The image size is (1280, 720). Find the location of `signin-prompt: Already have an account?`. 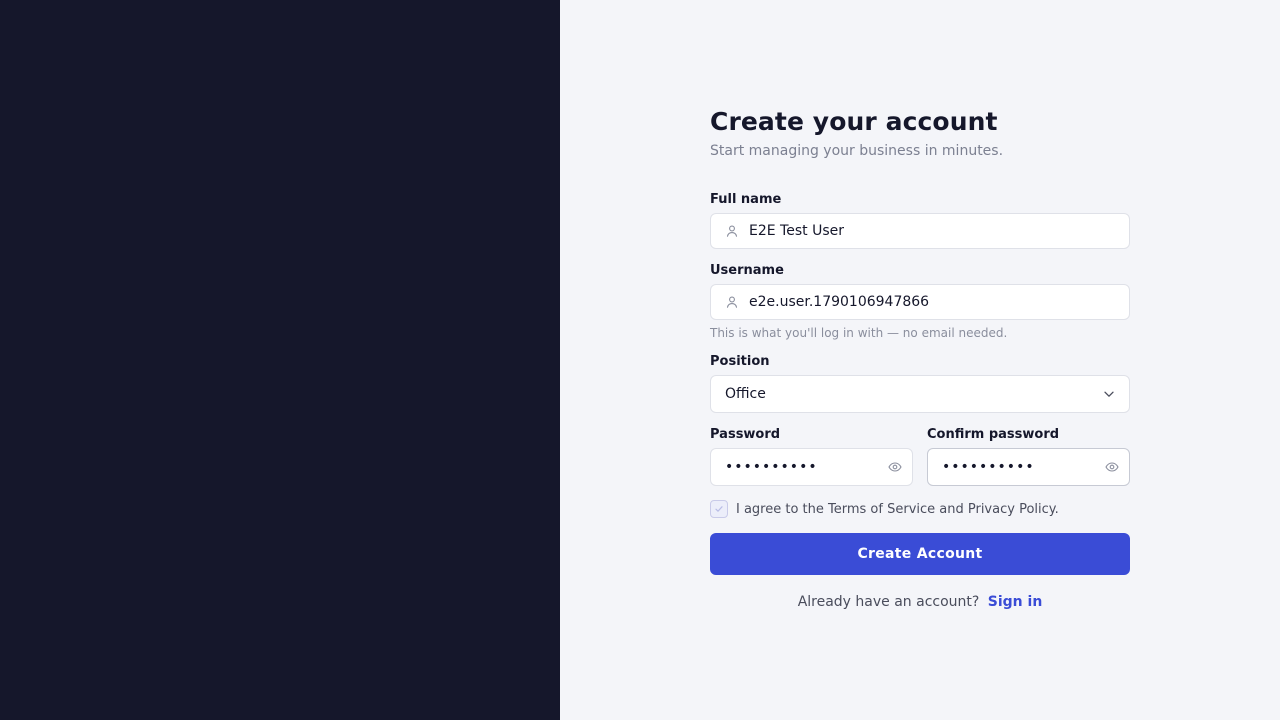

signin-prompt: Already have an account? is located at coordinates (888, 602).